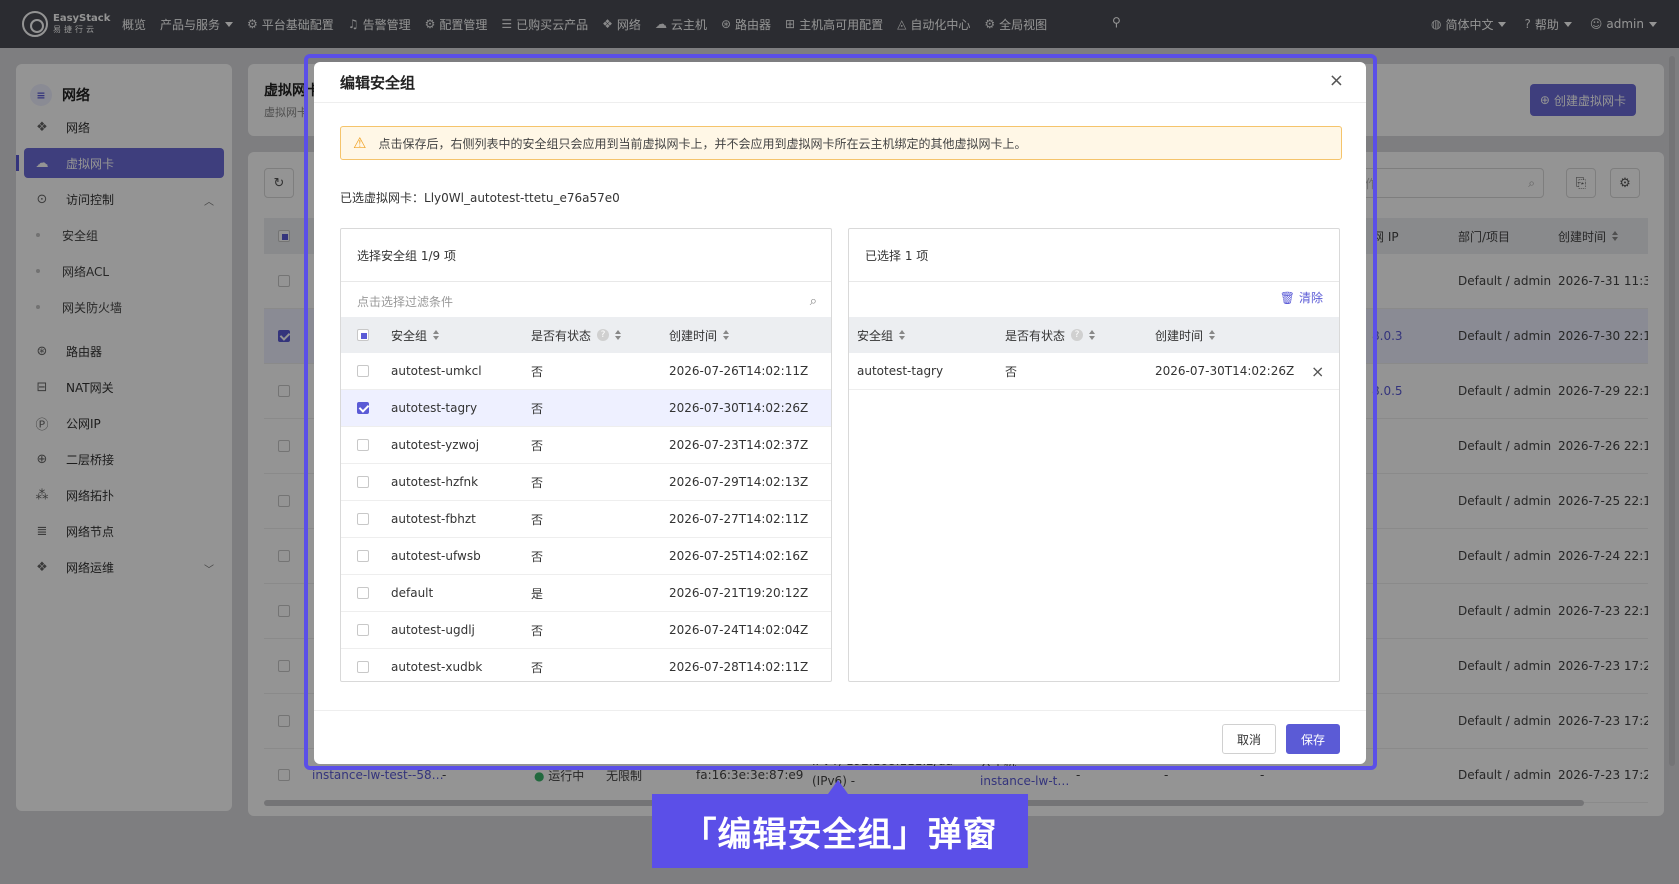  What do you see at coordinates (1310, 298) in the screenshot?
I see `clear-label: 清除` at bounding box center [1310, 298].